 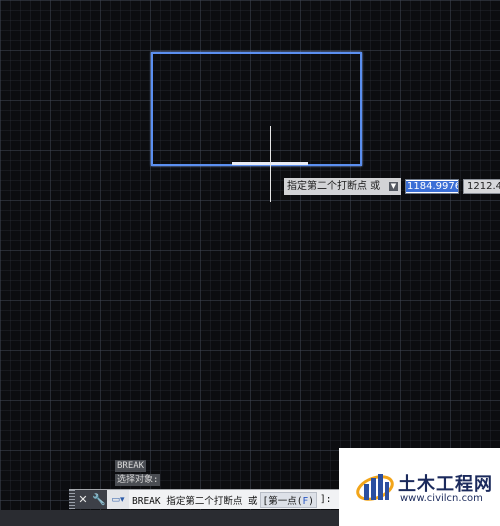 What do you see at coordinates (325, 499) in the screenshot?
I see `command-prompt-end: ]:` at bounding box center [325, 499].